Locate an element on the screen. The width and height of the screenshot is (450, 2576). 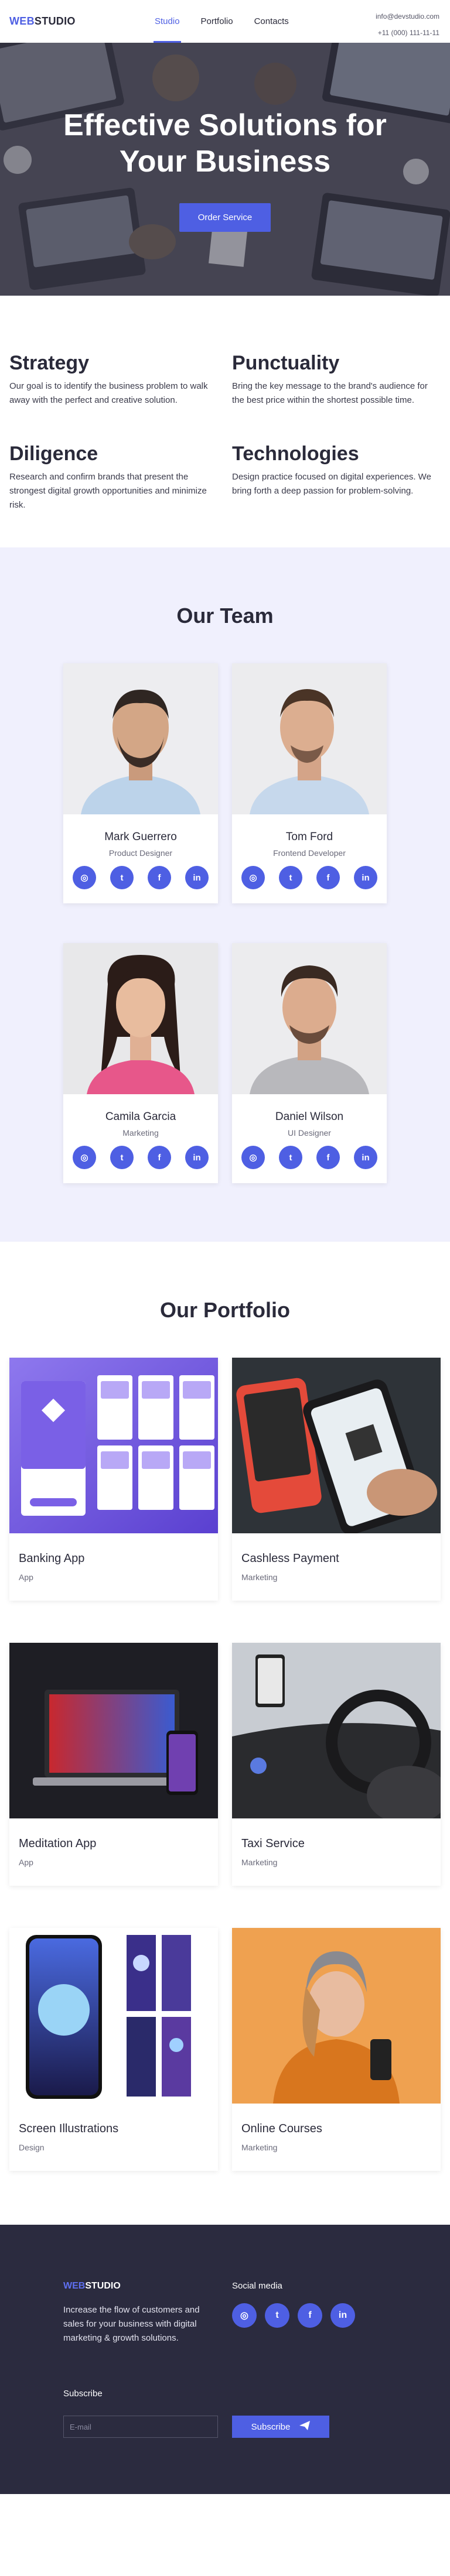
order-service-button: Order Service is located at coordinates (225, 217).